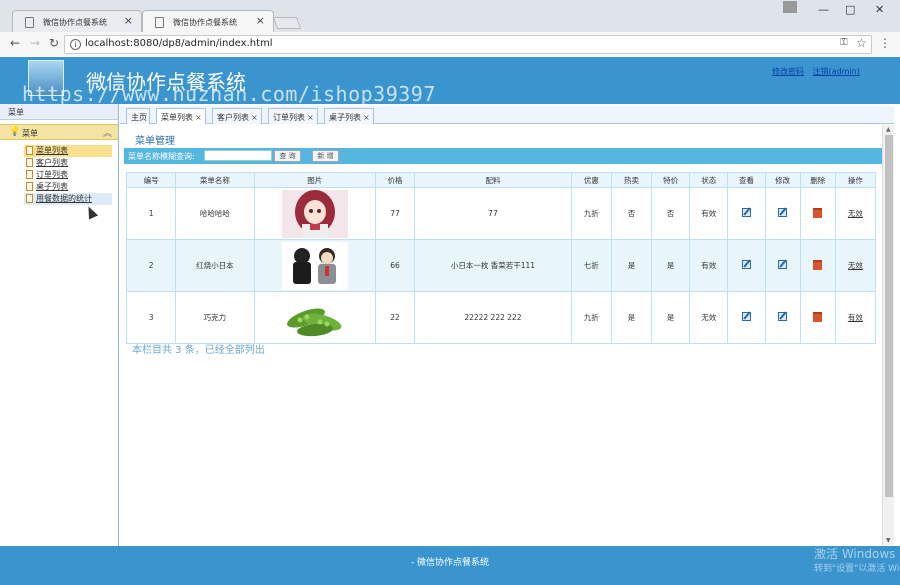 This screenshot has height=585, width=900. What do you see at coordinates (879, 9) in the screenshot?
I see `close-window-button: ✕` at bounding box center [879, 9].